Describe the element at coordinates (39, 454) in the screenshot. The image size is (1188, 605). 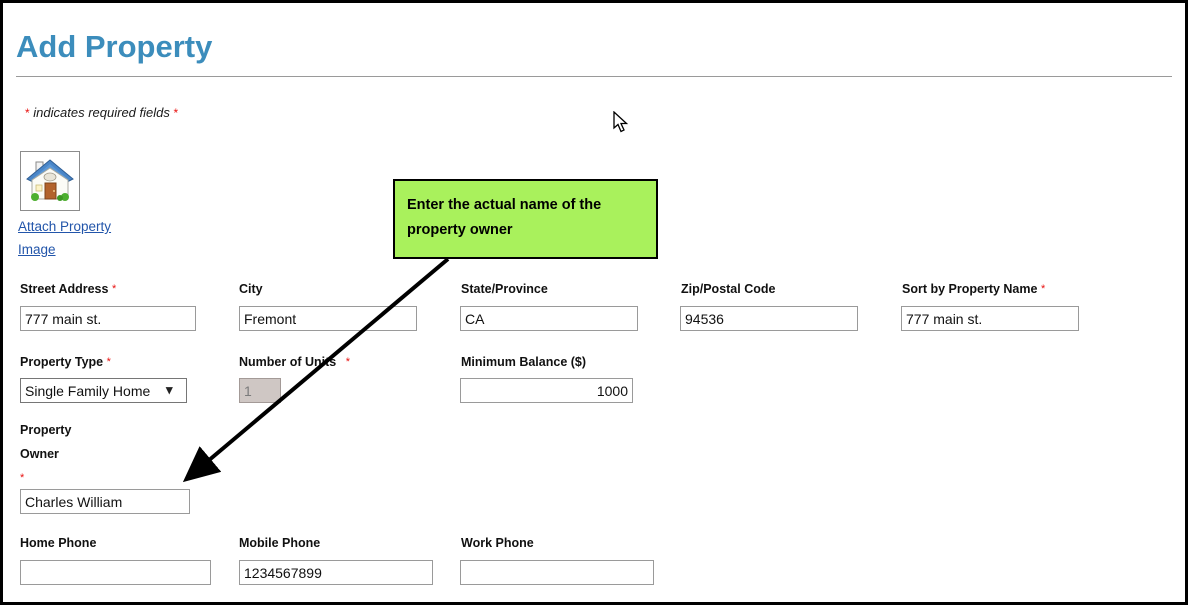
I see `label-property-owner-line2: Owner` at that location.